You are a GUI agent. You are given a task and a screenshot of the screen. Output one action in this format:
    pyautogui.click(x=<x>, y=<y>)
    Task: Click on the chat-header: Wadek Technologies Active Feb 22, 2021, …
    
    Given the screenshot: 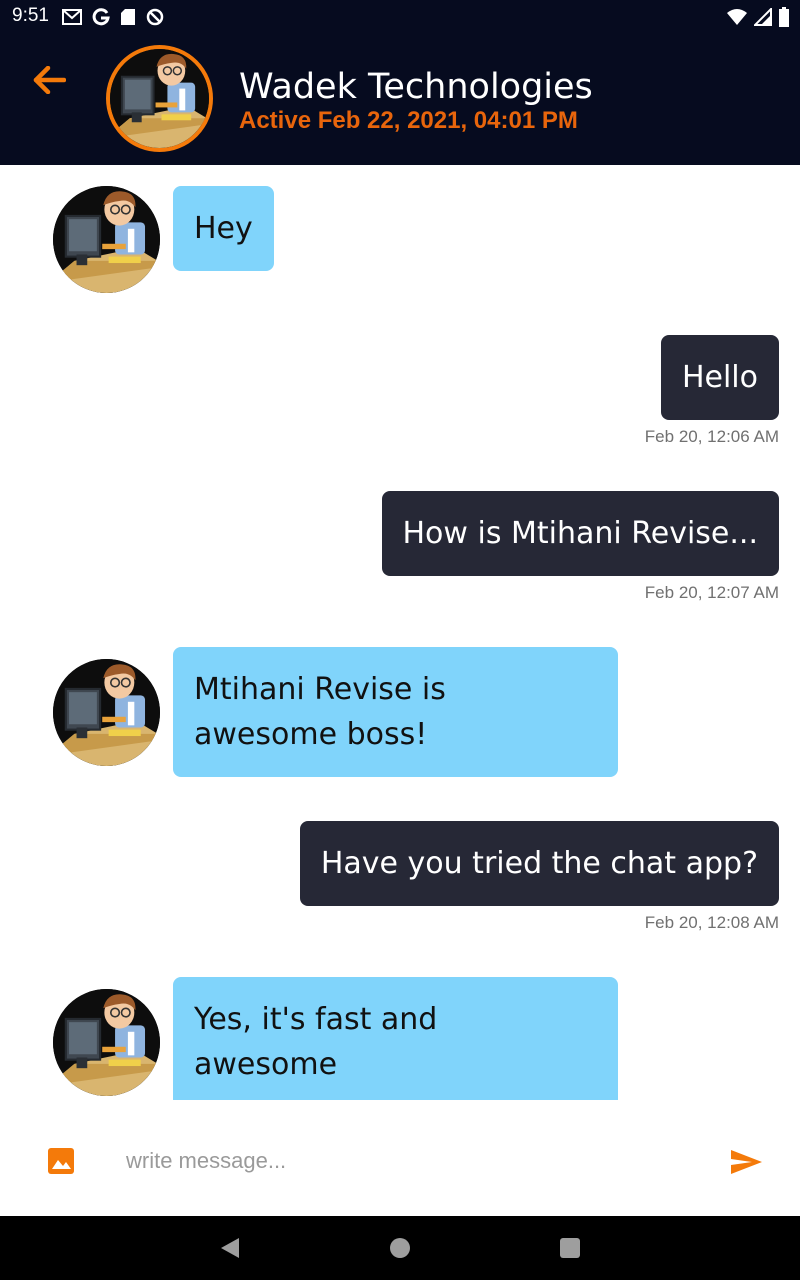 What is the action you would take?
    pyautogui.click(x=400, y=99)
    